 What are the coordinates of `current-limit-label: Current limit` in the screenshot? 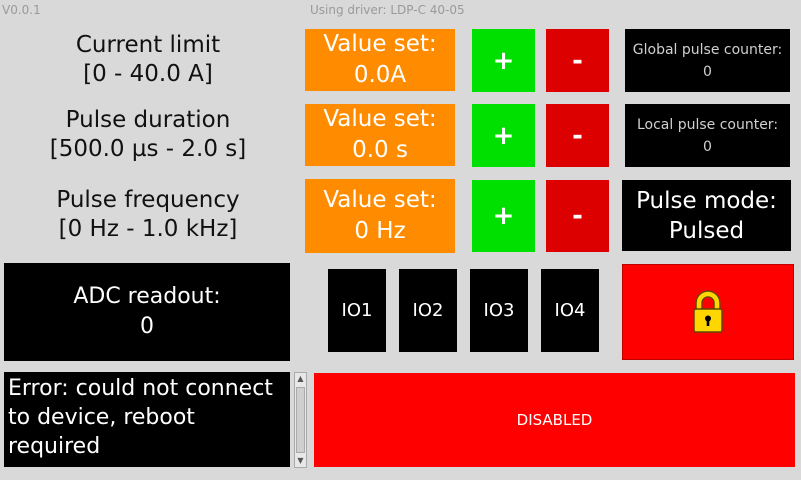 It's located at (148, 45).